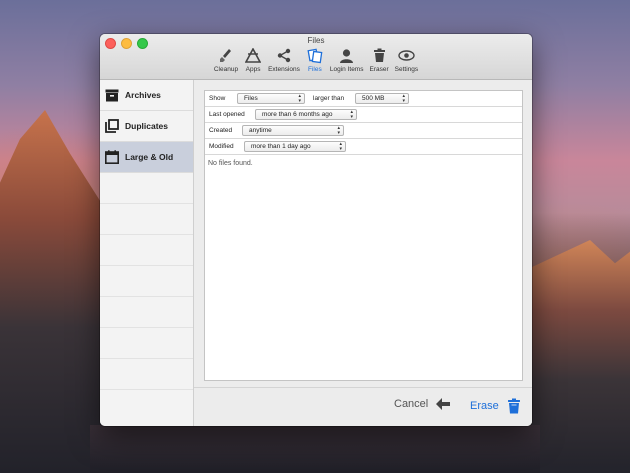 This screenshot has width=630, height=473. I want to click on toolbar-label: Cleanup, so click(226, 69).